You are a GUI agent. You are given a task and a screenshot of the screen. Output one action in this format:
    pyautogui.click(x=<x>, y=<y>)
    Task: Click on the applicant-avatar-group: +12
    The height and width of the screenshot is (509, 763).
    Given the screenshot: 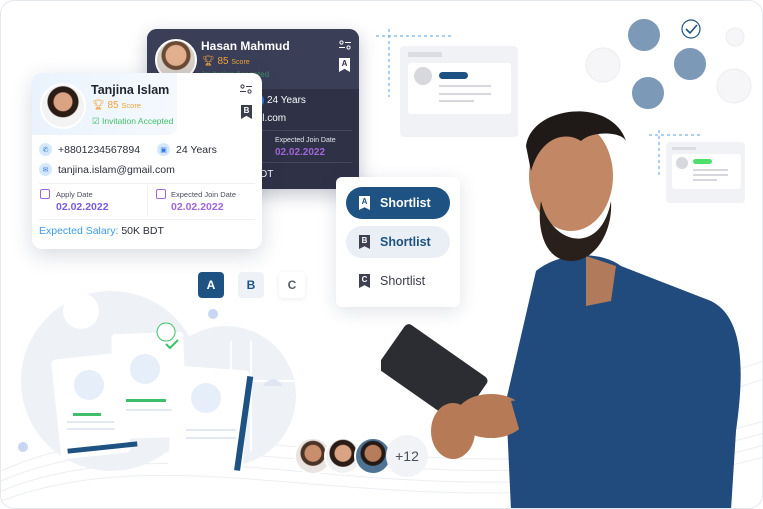 What is the action you would take?
    pyautogui.click(x=361, y=456)
    